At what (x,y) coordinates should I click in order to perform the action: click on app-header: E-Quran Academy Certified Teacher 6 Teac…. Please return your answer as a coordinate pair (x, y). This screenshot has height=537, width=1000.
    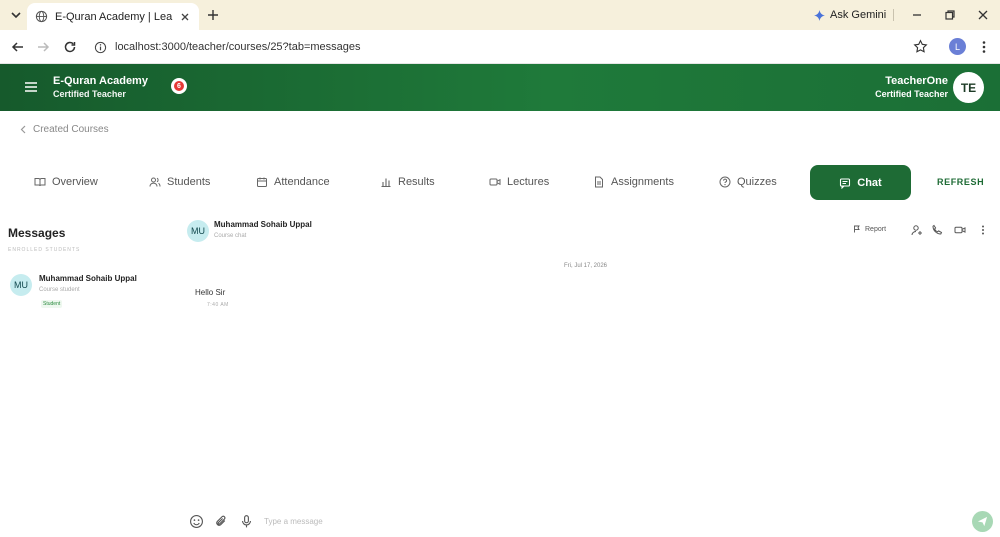
    Looking at the image, I should click on (500, 87).